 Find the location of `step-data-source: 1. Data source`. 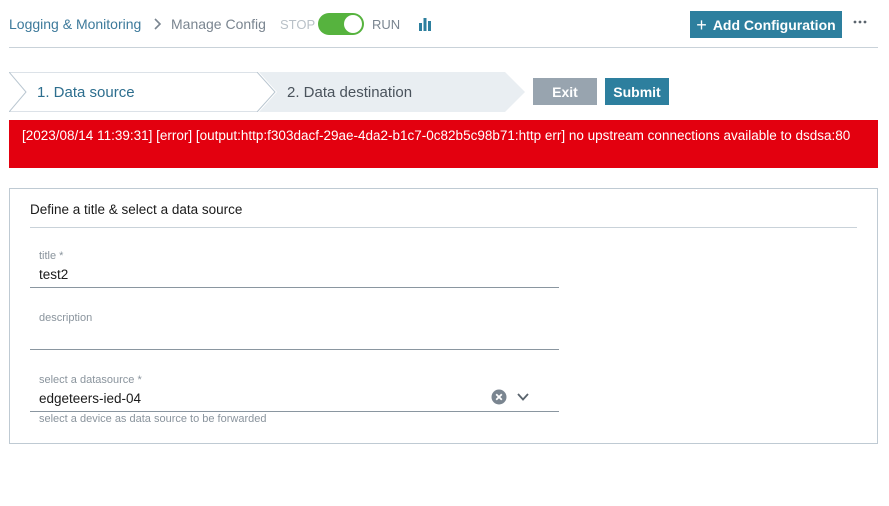

step-data-source: 1. Data source is located at coordinates (86, 93).